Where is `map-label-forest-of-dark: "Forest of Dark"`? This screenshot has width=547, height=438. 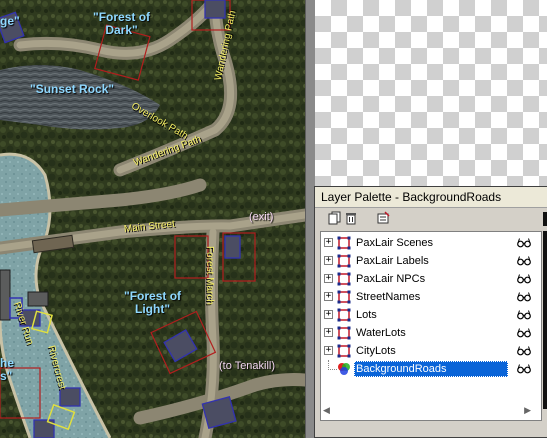
map-label-forest-of-dark: "Forest of Dark" is located at coordinates (122, 23).